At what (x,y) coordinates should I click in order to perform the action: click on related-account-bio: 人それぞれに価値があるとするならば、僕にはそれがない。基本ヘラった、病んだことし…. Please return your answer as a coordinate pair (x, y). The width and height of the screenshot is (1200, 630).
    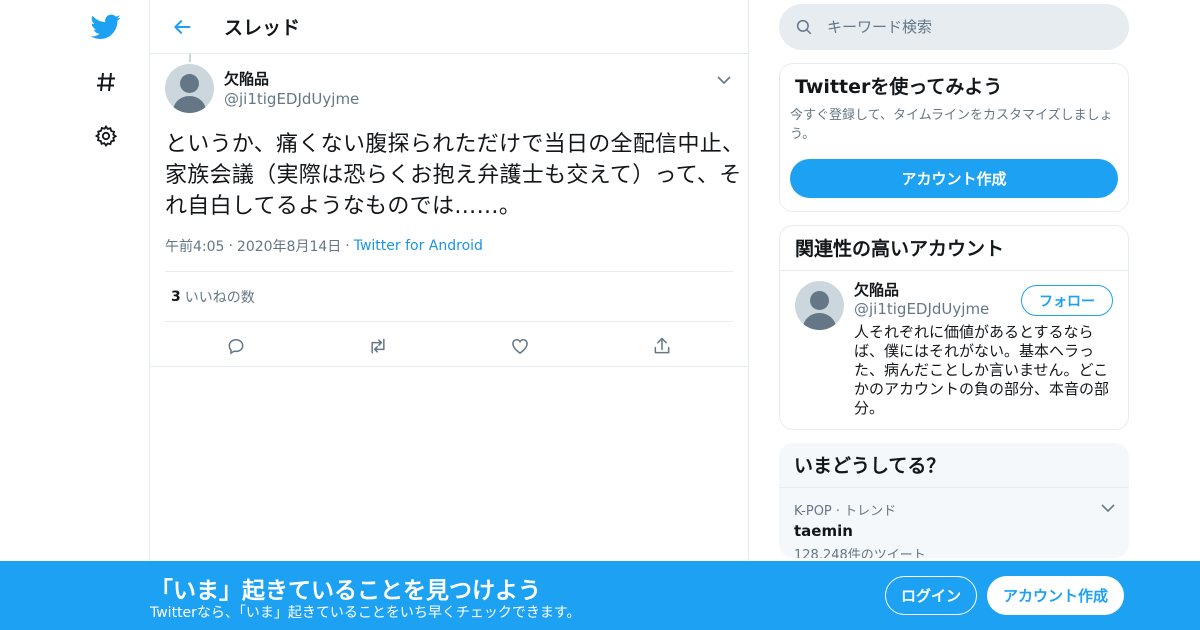
    Looking at the image, I should click on (982, 370).